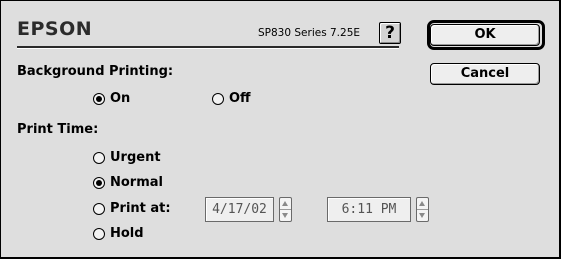 This screenshot has height=259, width=561. I want to click on help-button: ?, so click(390, 33).